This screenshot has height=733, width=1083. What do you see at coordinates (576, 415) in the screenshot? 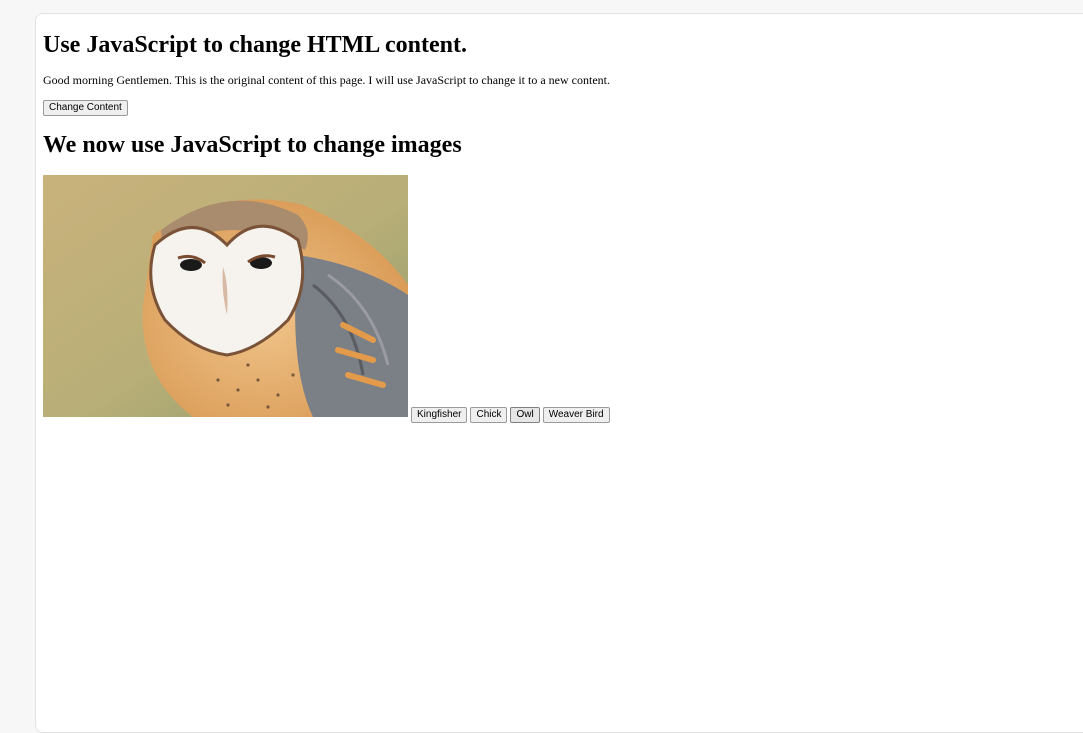
I see `weaver-bird-button: Weaver Bird` at bounding box center [576, 415].